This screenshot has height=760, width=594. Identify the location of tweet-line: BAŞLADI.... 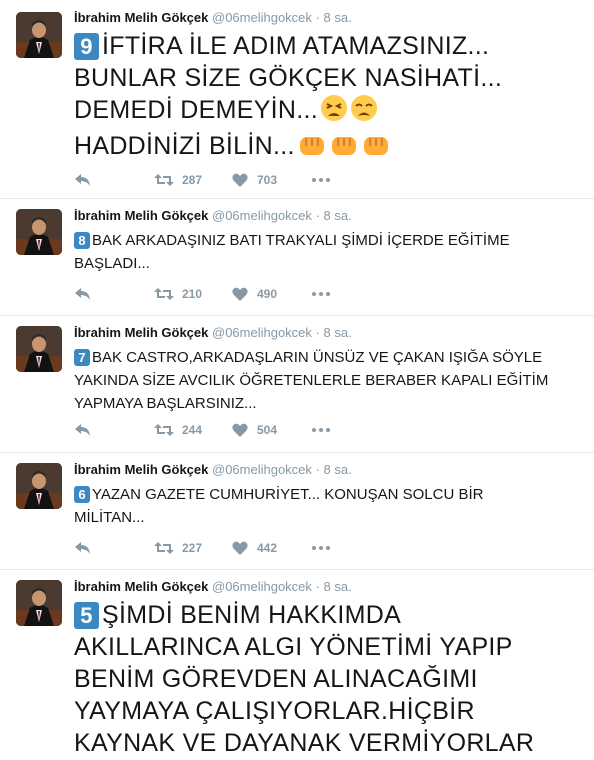
(112, 263).